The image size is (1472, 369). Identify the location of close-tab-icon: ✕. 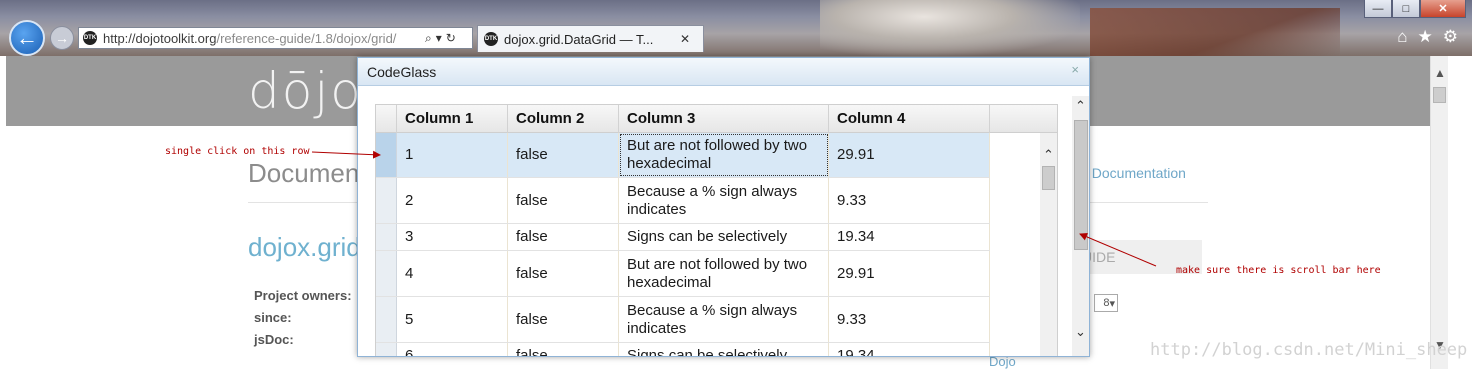
(685, 39).